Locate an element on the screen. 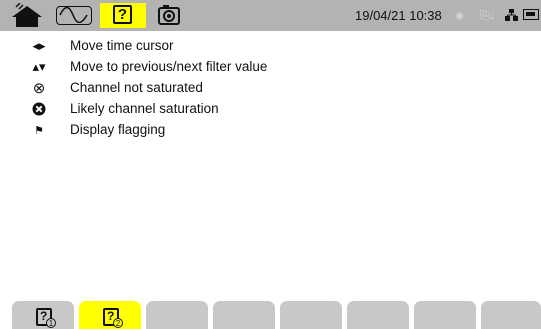  legend-label: Channel not saturated is located at coordinates (136, 87).